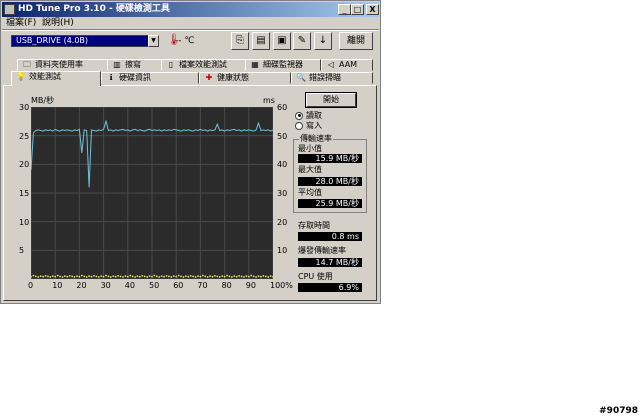  I want to click on x-tick-label: 40, so click(129, 285).